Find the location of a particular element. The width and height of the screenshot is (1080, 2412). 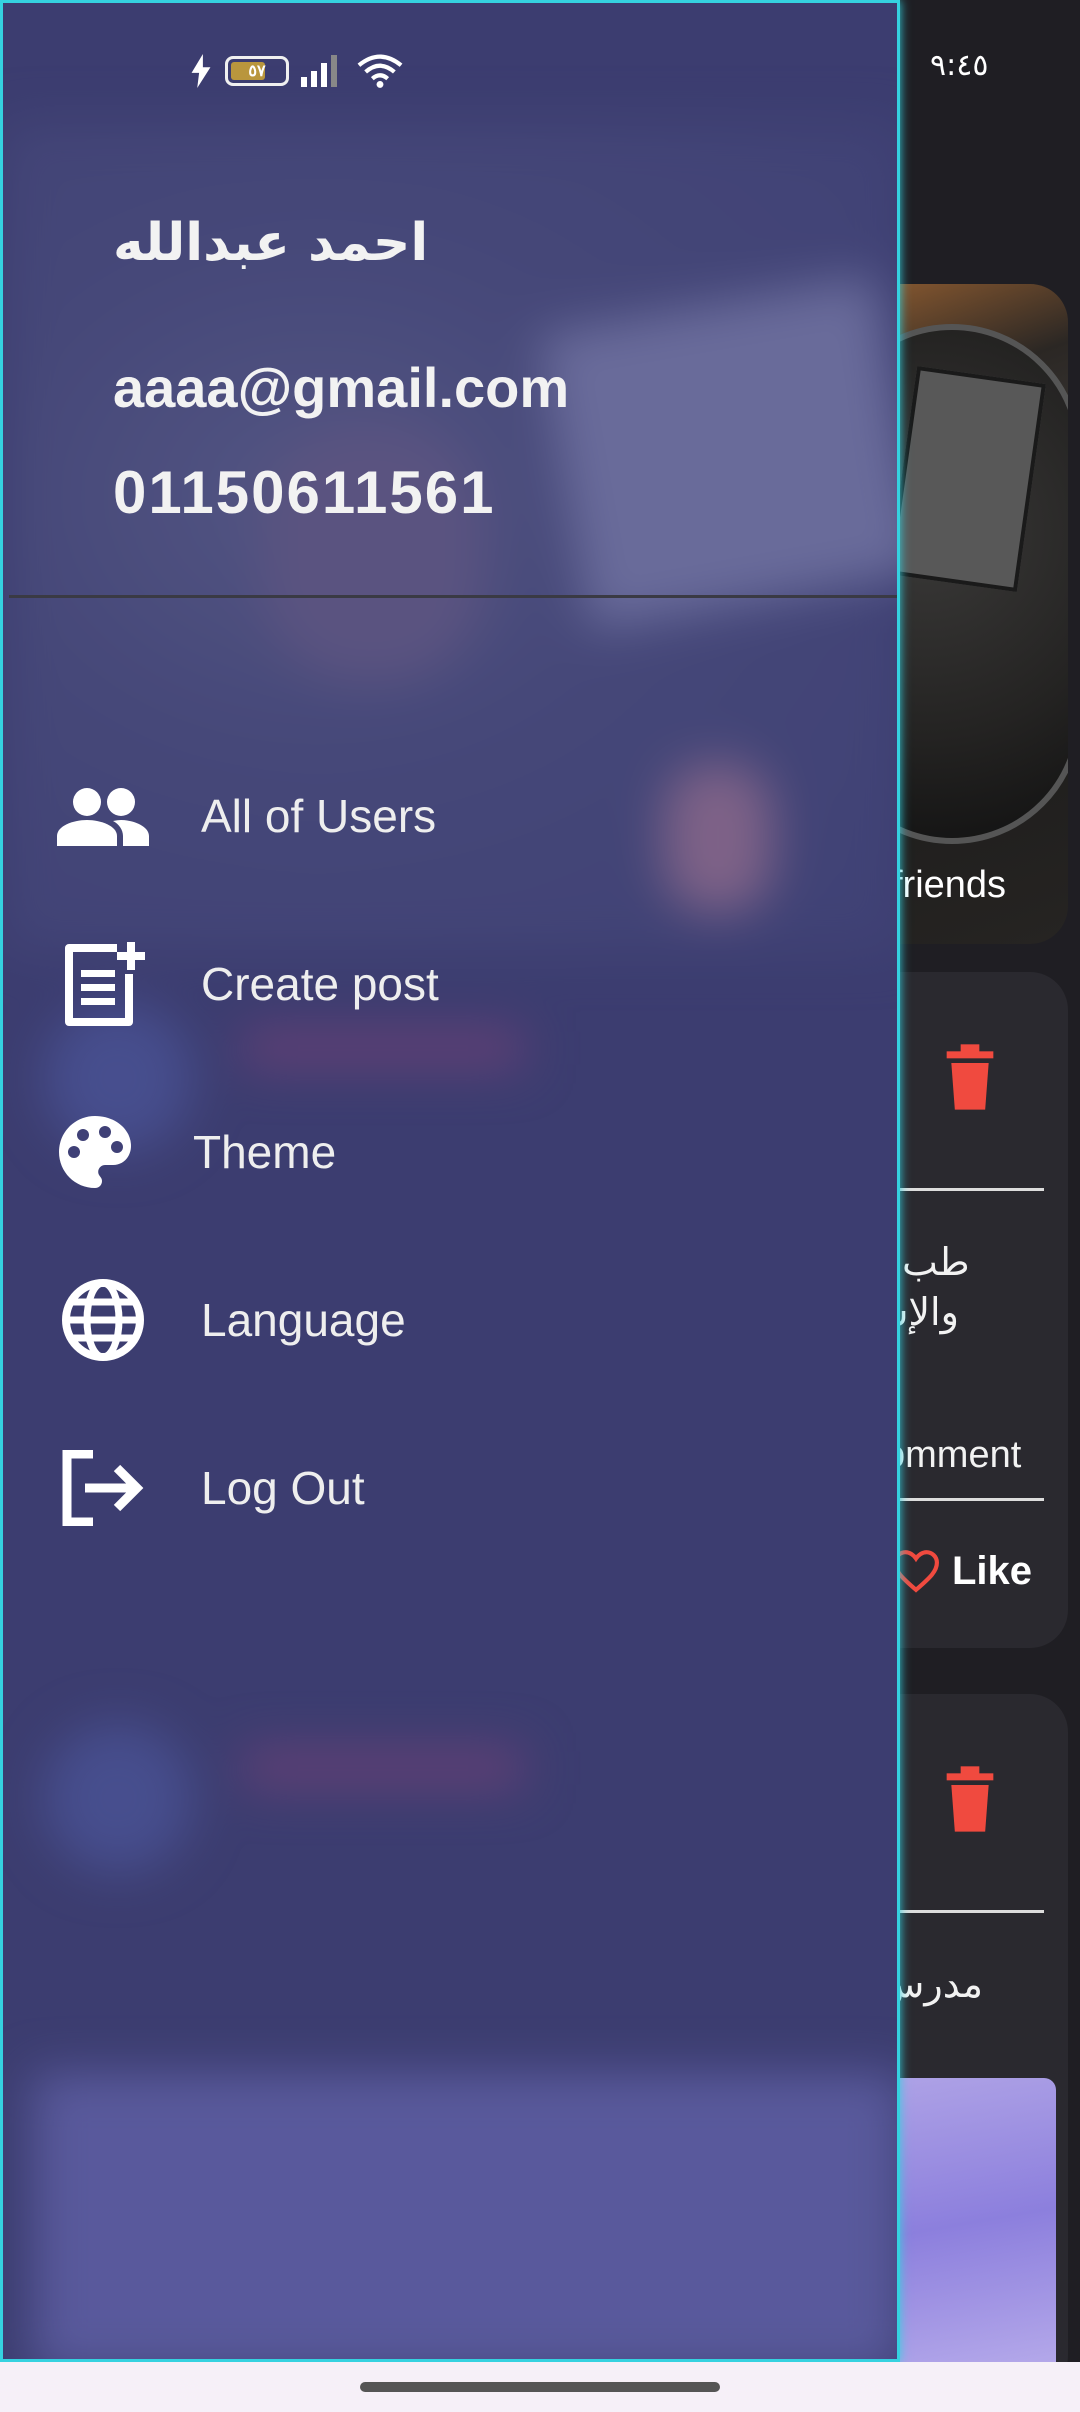

menu-label: Create post is located at coordinates (320, 984).